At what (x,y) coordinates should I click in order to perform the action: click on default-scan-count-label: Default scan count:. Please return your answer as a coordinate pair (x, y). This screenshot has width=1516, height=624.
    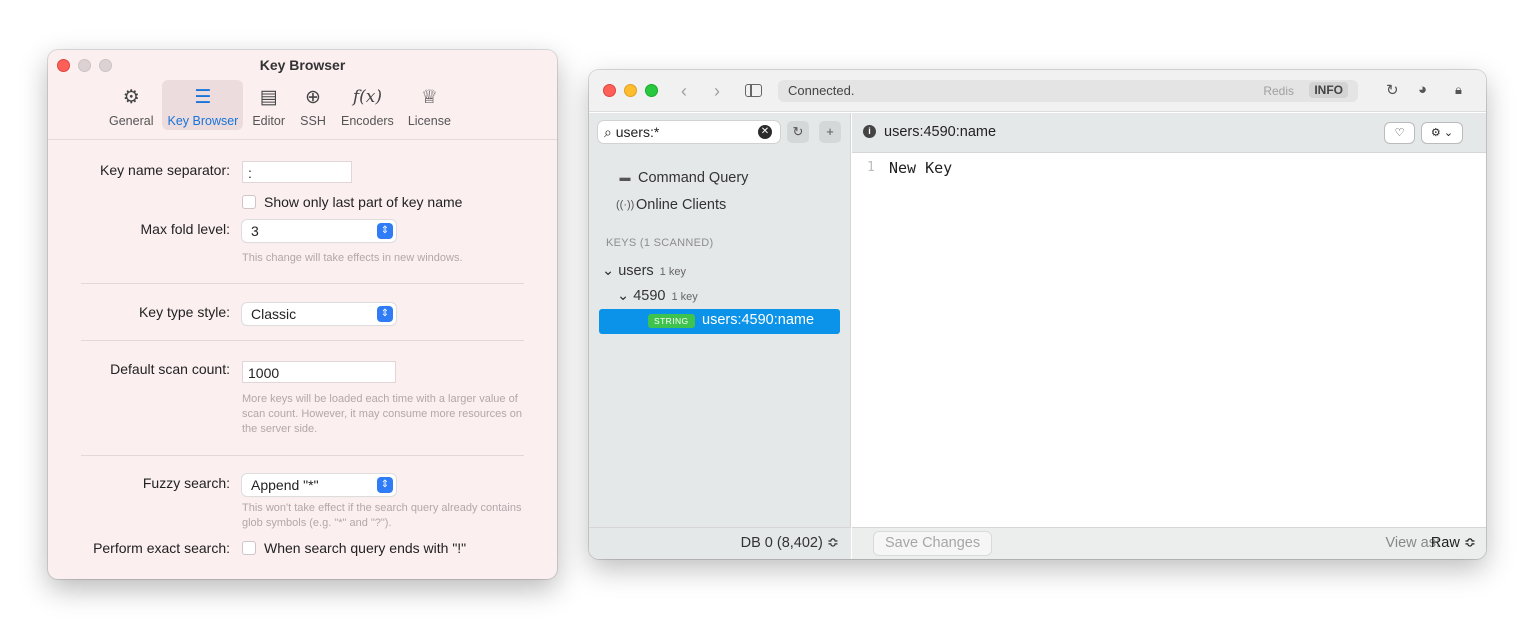
    Looking at the image, I should click on (170, 369).